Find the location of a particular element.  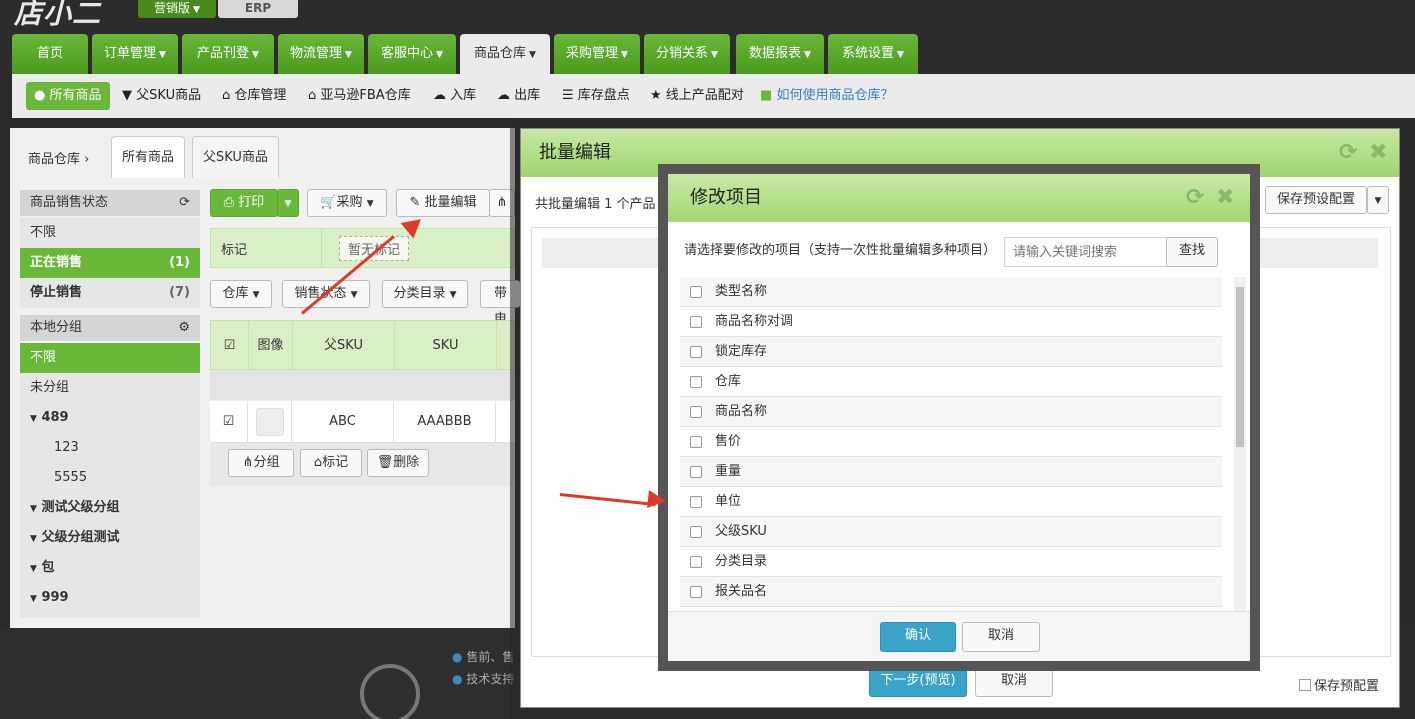

tag-label: 标记 is located at coordinates (234, 250).